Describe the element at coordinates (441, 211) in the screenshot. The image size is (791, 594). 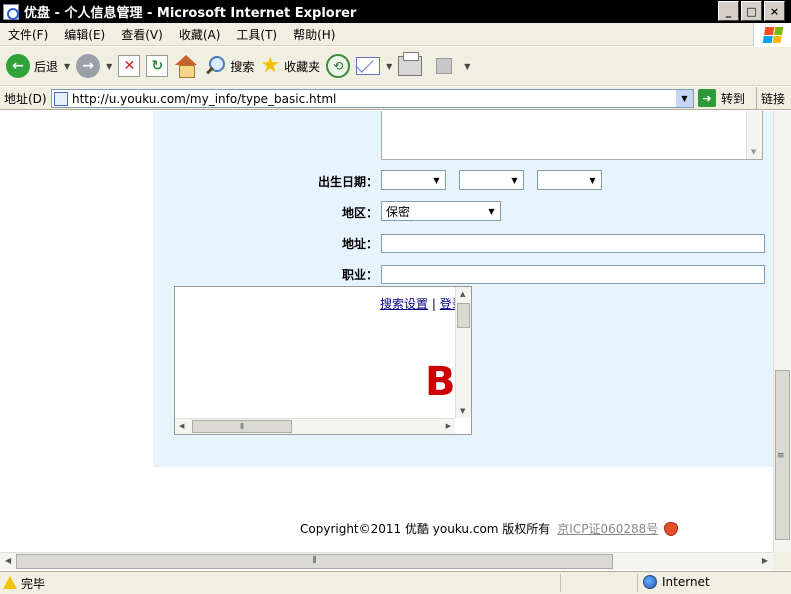
I see `region-select: 保密 ▼` at that location.